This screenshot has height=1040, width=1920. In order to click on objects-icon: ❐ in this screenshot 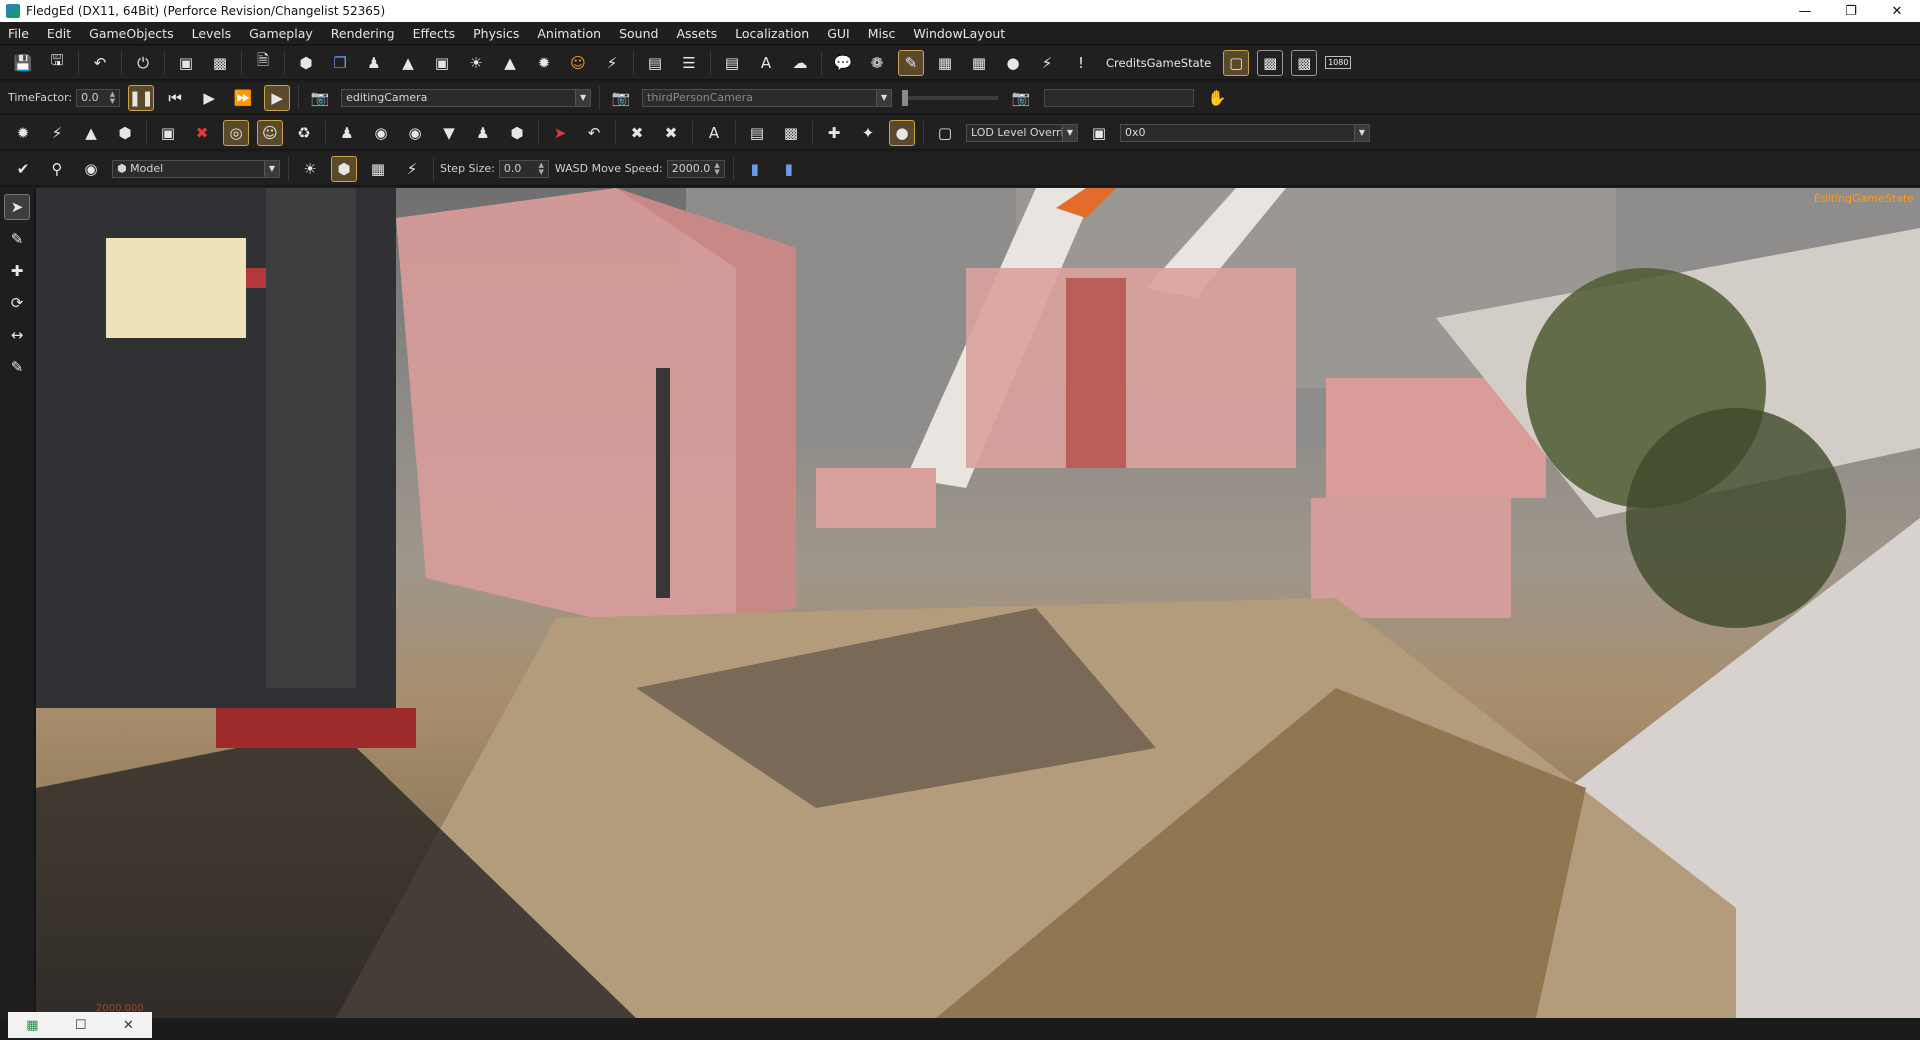, I will do `click(340, 63)`.